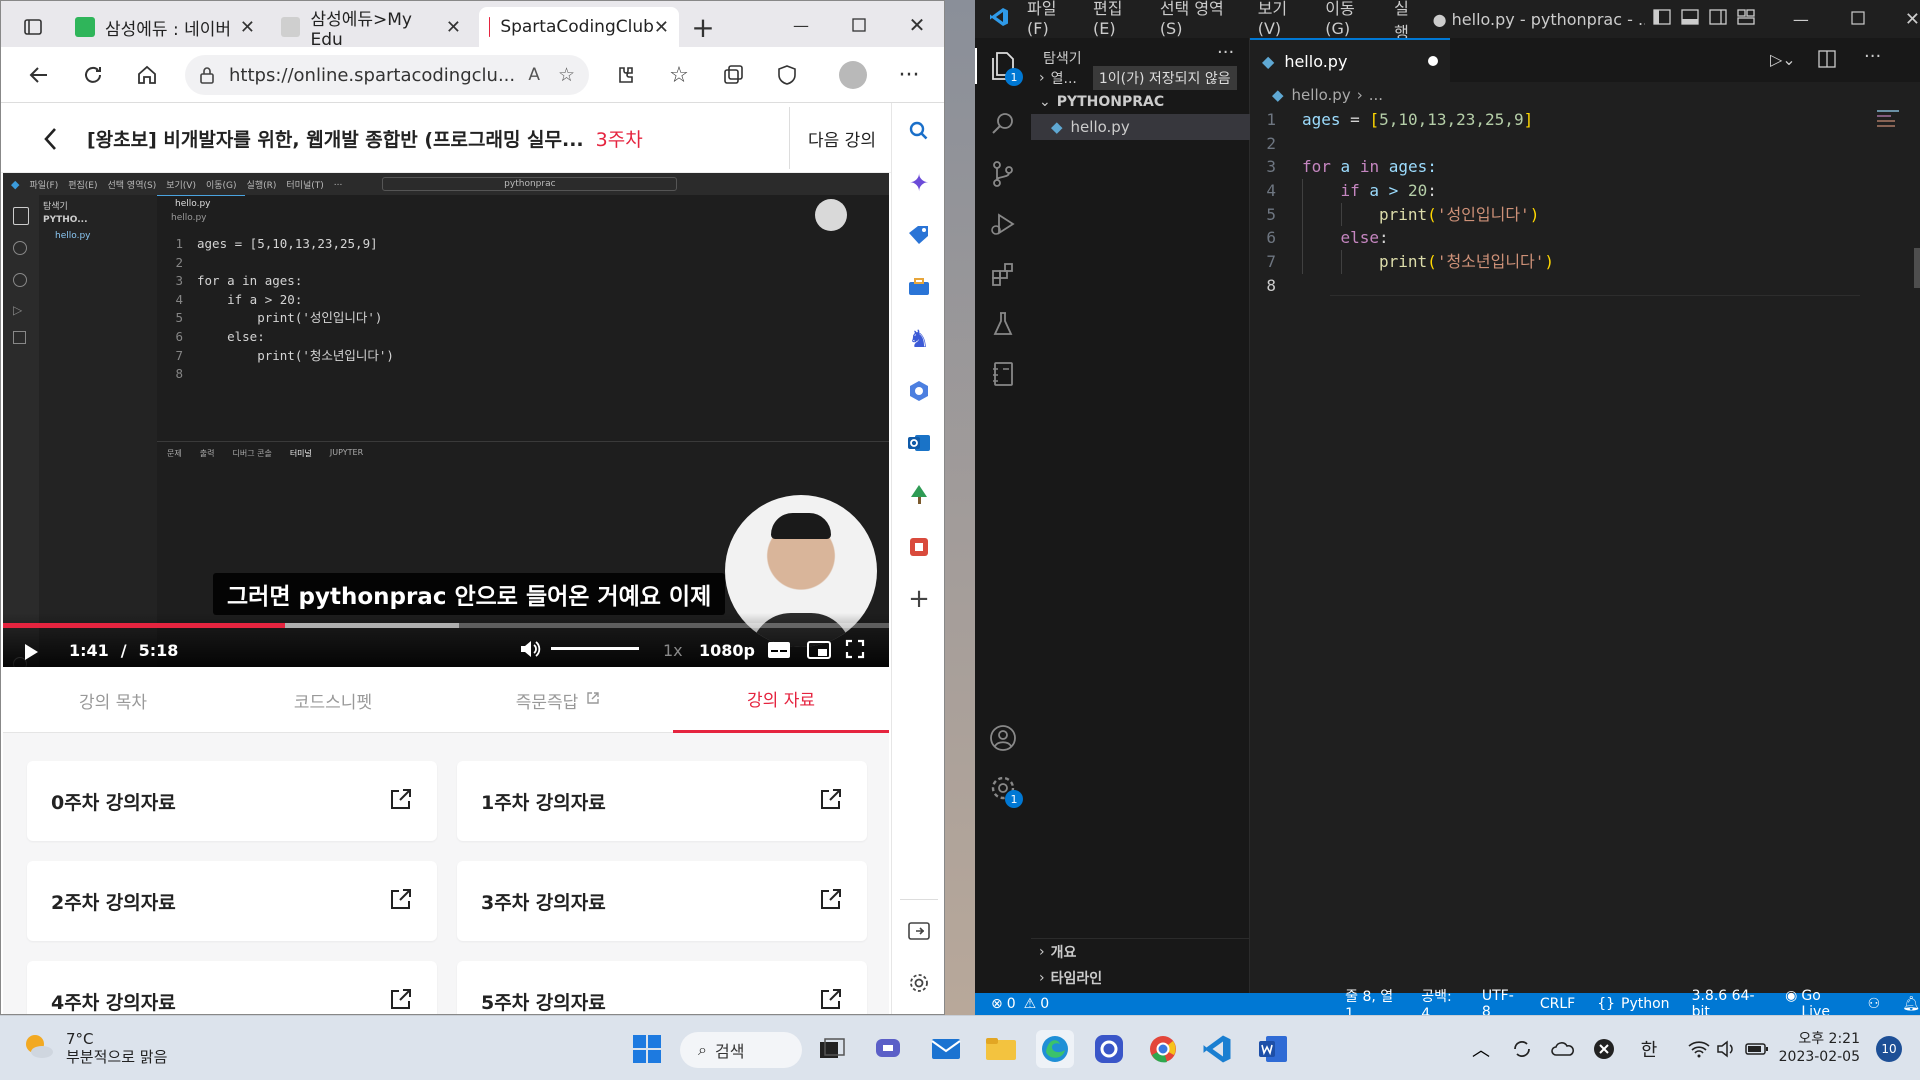 The height and width of the screenshot is (1080, 1920). I want to click on taskbar-search: ⌕ 검색, so click(741, 1050).